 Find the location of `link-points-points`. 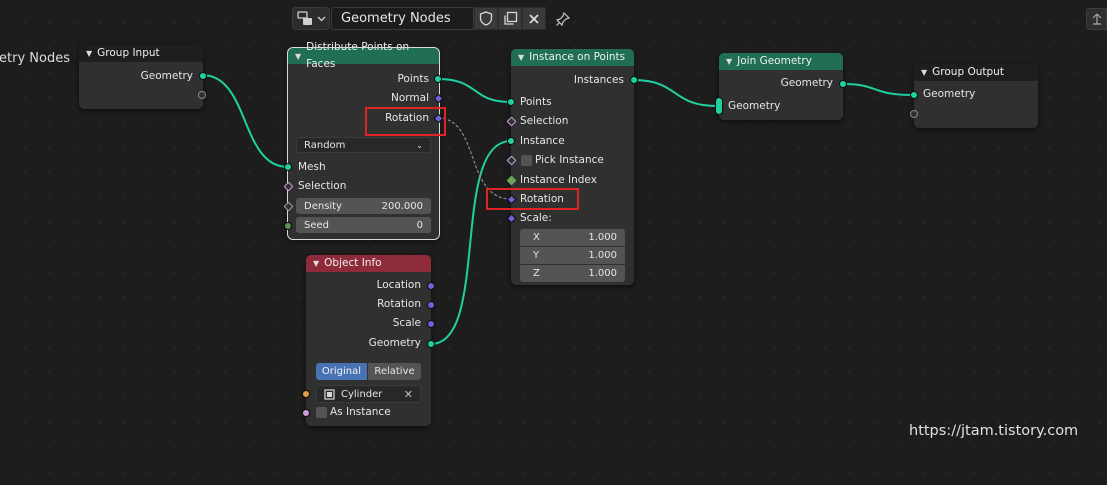

link-points-points is located at coordinates (474, 90).